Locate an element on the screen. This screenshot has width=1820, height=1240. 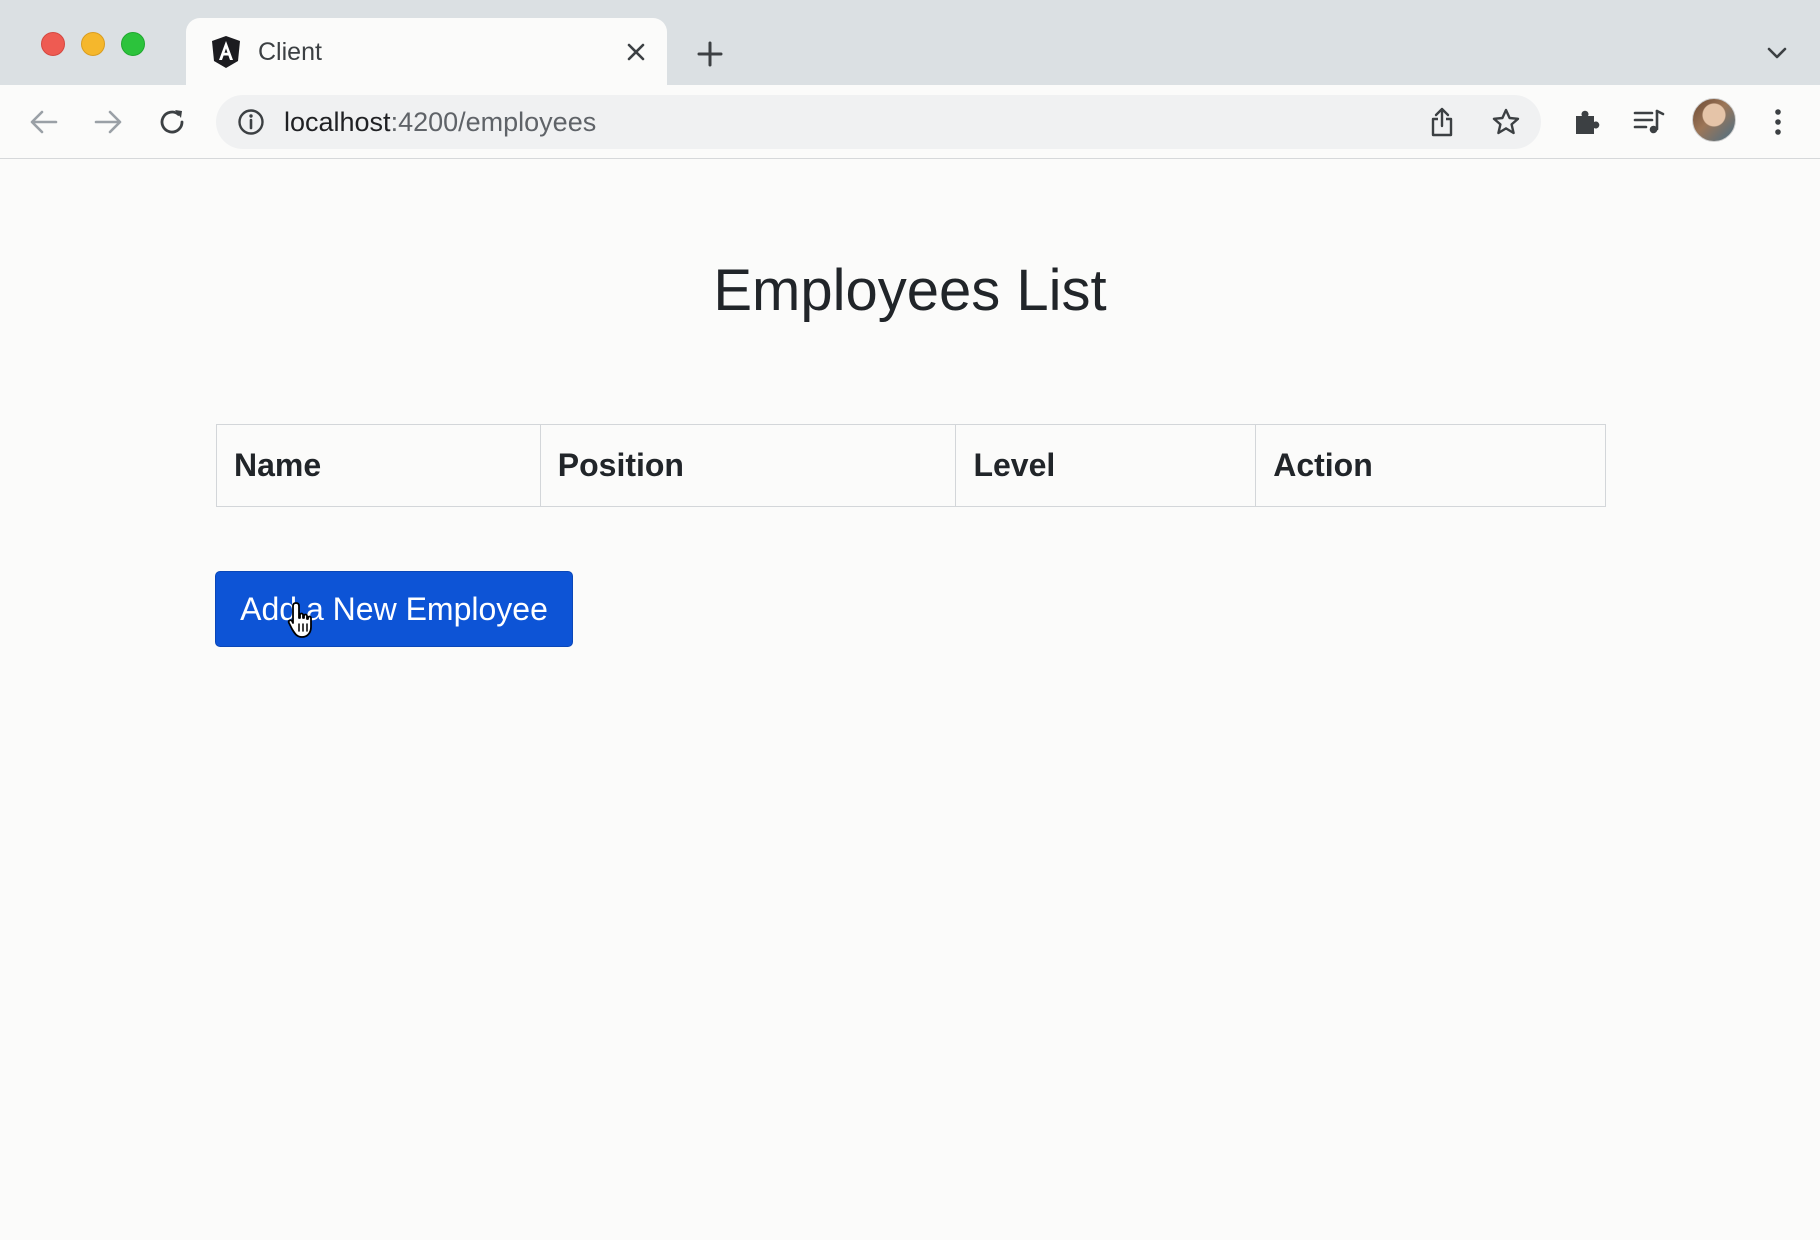
minimize-window-button is located at coordinates (93, 44).